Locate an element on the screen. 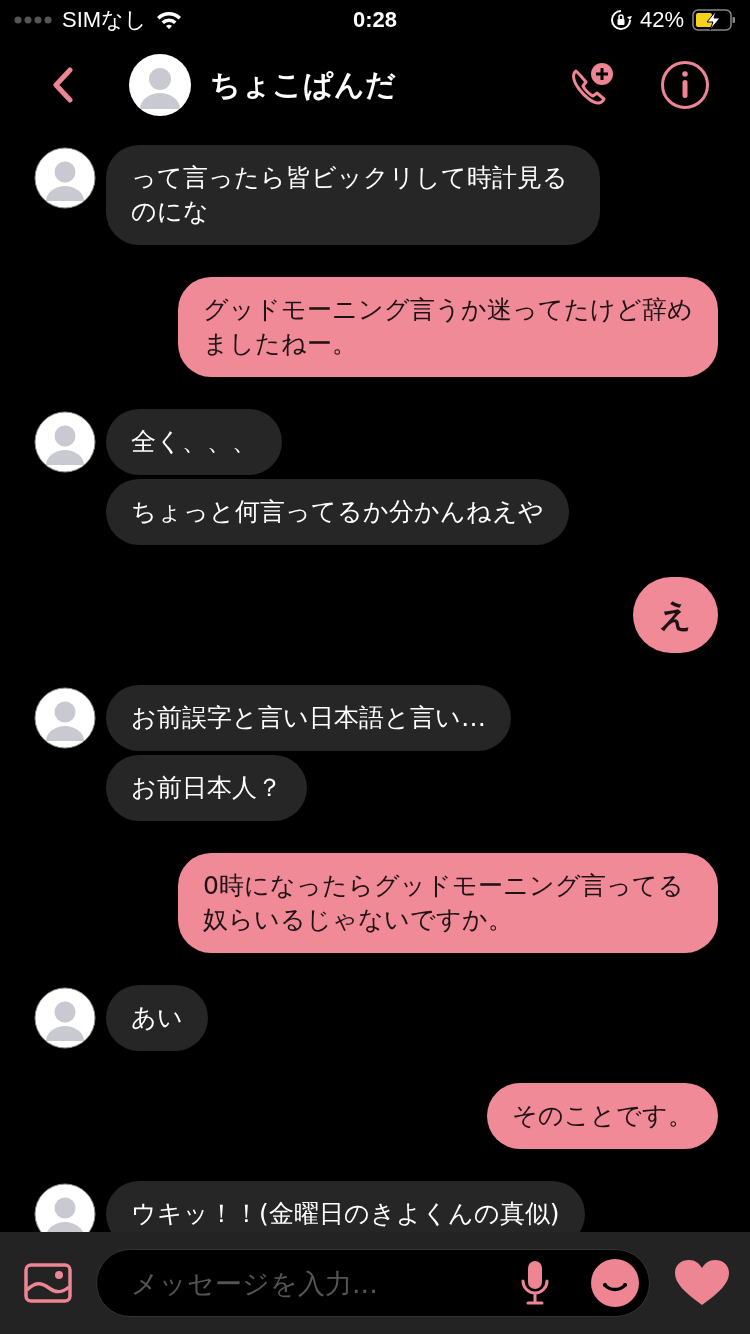 This screenshot has width=750, height=1334. contact-name: ちょこぱんだ is located at coordinates (389, 85).